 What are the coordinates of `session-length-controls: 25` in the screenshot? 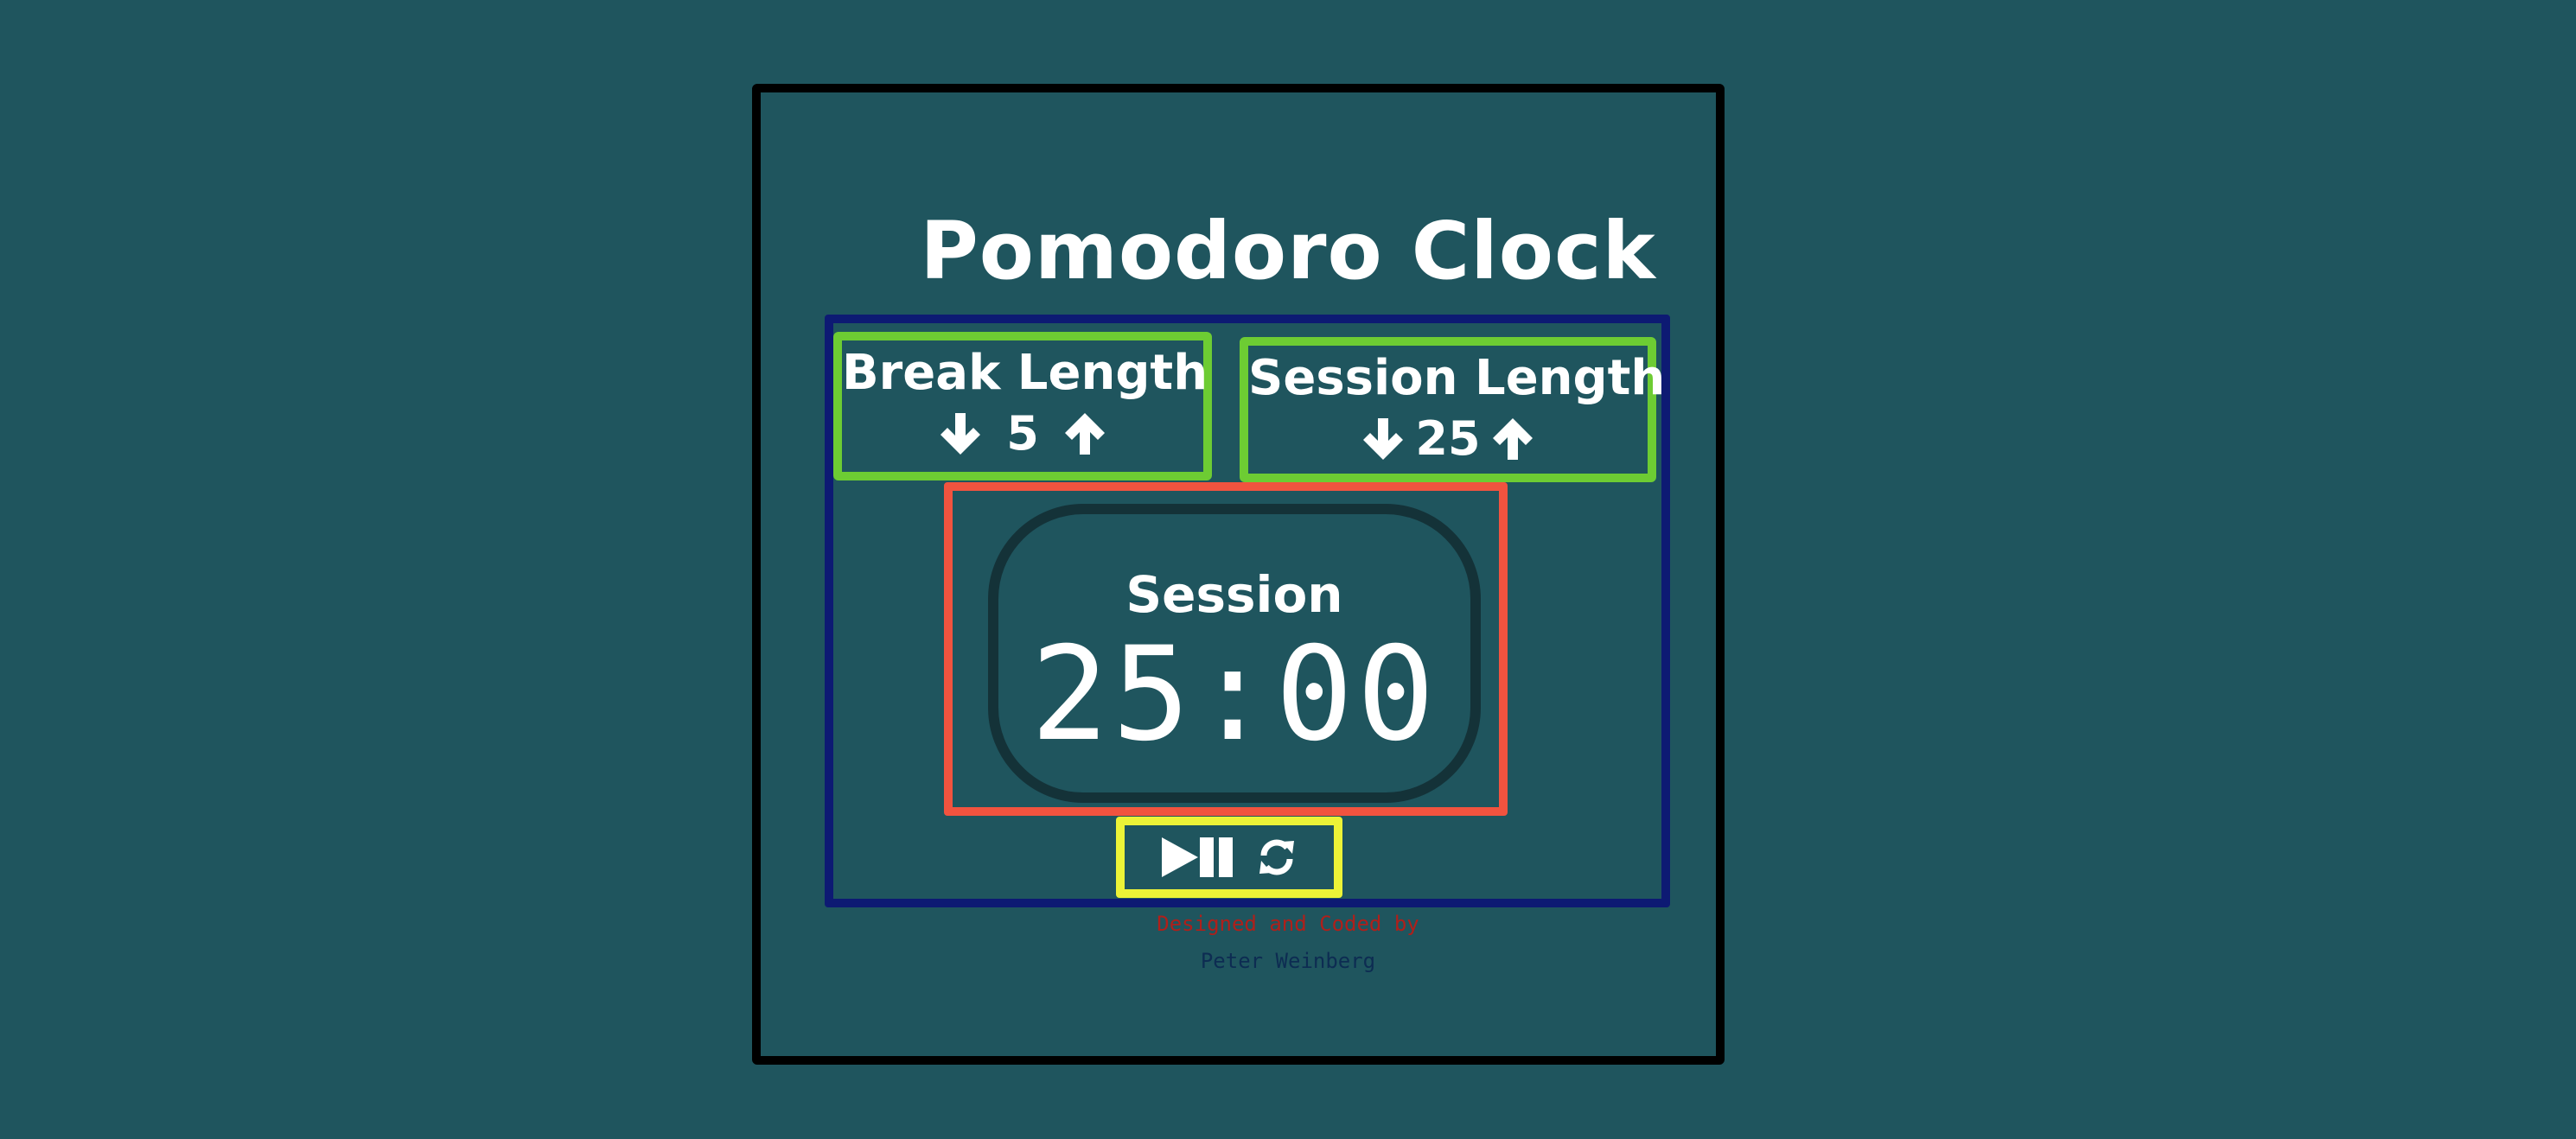 It's located at (1448, 439).